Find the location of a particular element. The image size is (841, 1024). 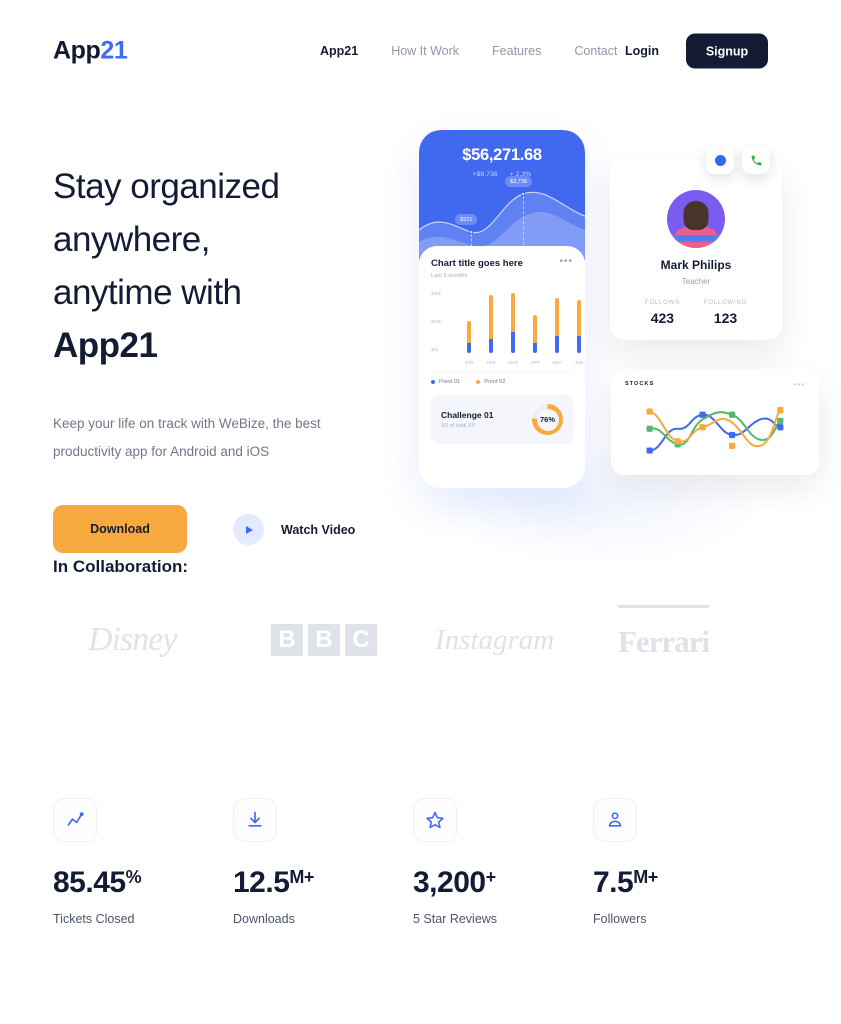

collaboration-label: In Collaboration: is located at coordinates (121, 566).